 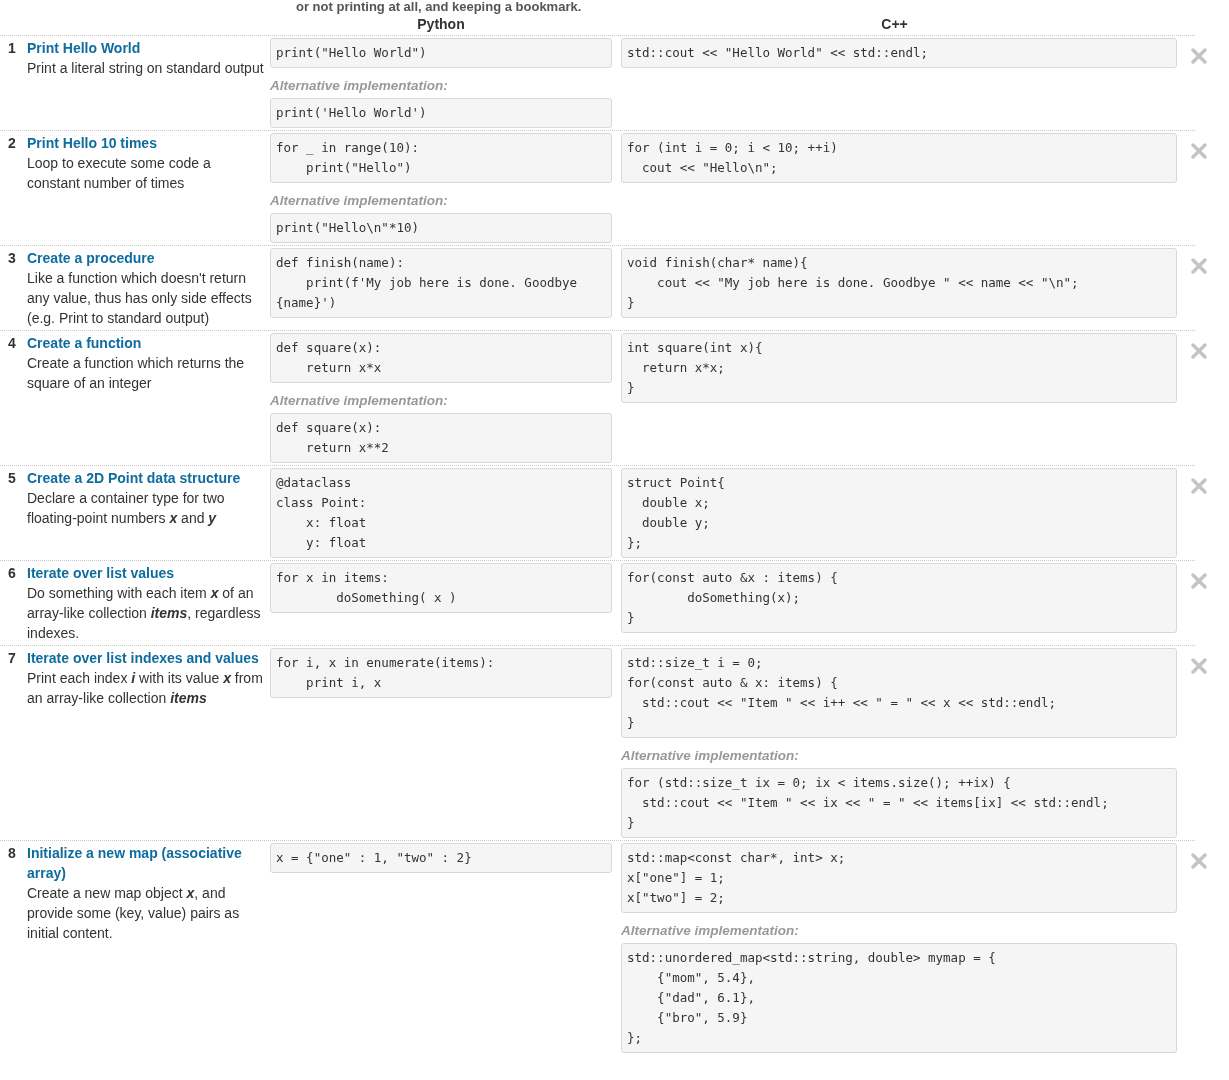 What do you see at coordinates (126, 508) in the screenshot?
I see `idiom-description: Declare a container type for two floating-point numbers x and y` at bounding box center [126, 508].